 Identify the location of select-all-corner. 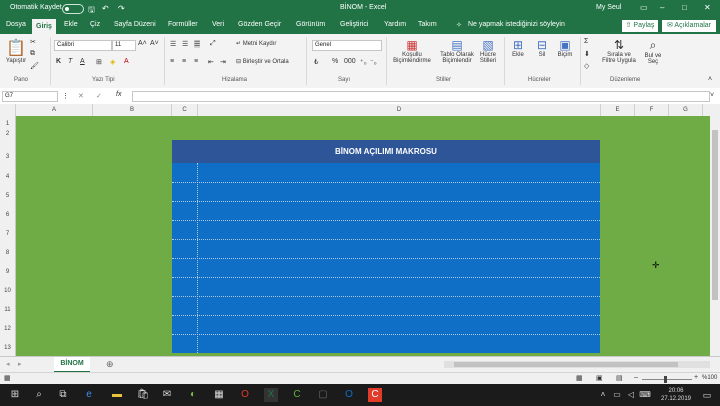
(8, 110).